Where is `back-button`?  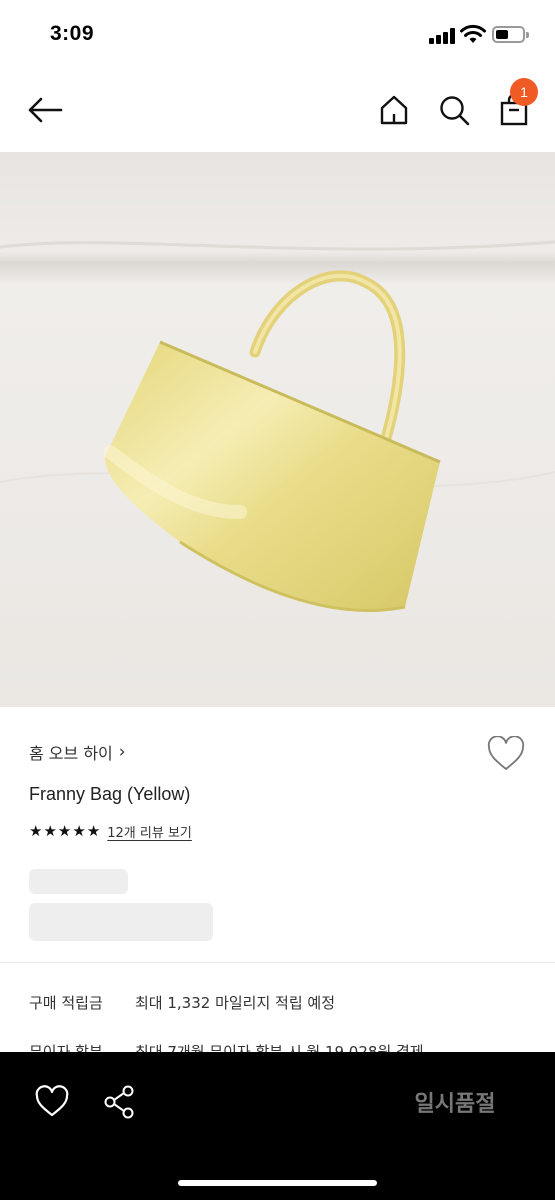
back-button is located at coordinates (45, 110).